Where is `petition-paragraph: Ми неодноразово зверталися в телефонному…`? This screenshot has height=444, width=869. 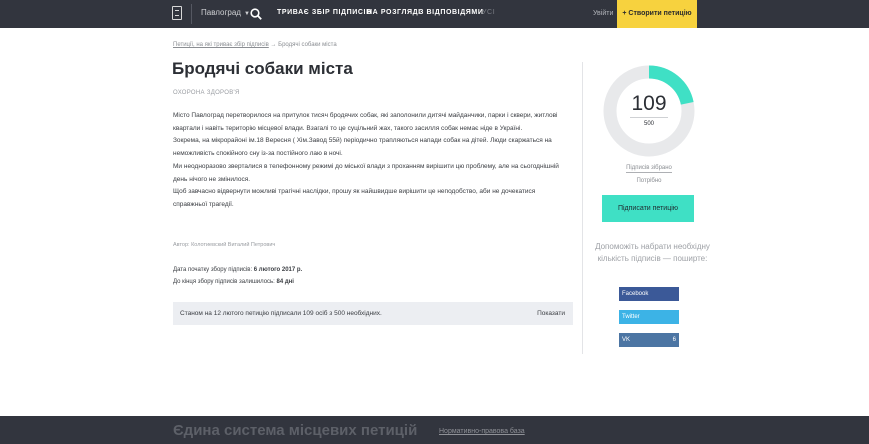 petition-paragraph: Ми неодноразово зверталися в телефонному… is located at coordinates (366, 172).